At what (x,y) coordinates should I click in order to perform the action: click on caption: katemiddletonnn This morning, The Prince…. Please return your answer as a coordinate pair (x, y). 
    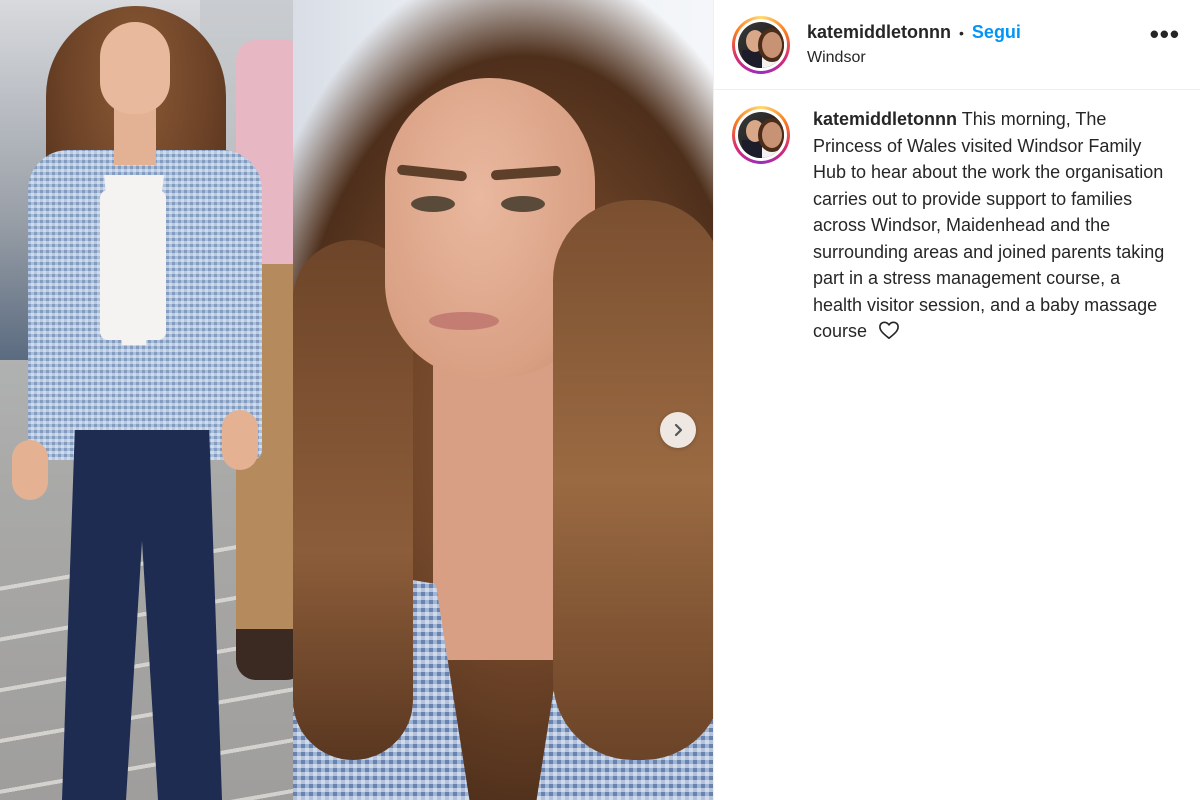
    Looking at the image, I should click on (957, 225).